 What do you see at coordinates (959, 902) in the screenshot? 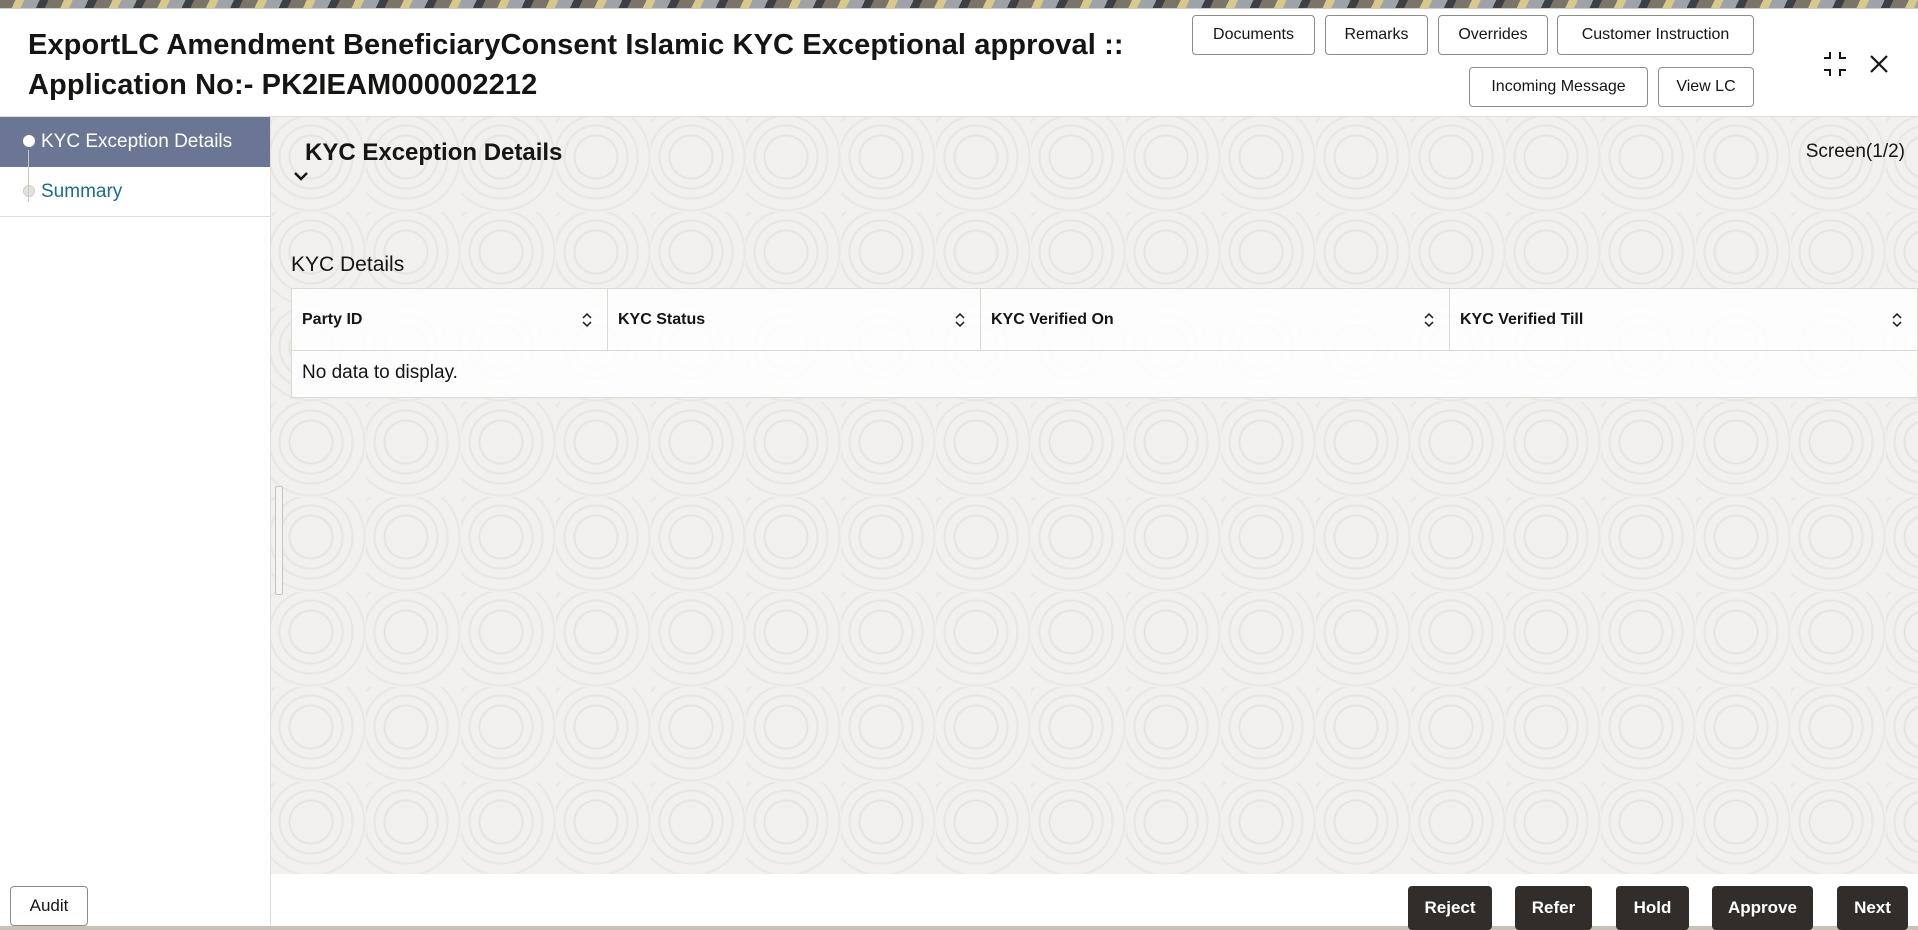
I see `footer-bar: Audit Reject Refer Hold Approve Next` at bounding box center [959, 902].